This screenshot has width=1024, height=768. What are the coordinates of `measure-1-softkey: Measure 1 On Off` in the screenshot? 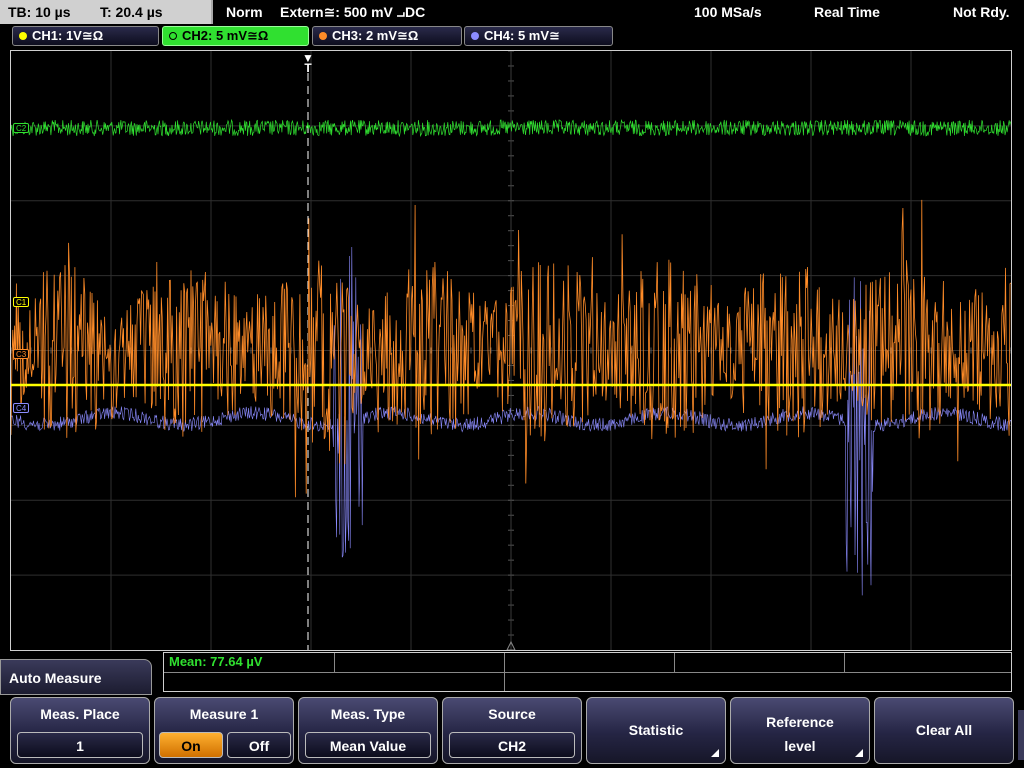 It's located at (224, 730).